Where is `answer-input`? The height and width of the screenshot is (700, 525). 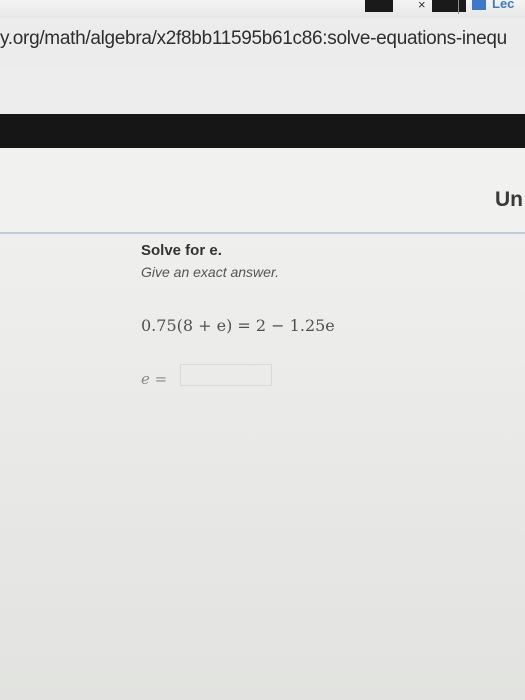
answer-input is located at coordinates (226, 375).